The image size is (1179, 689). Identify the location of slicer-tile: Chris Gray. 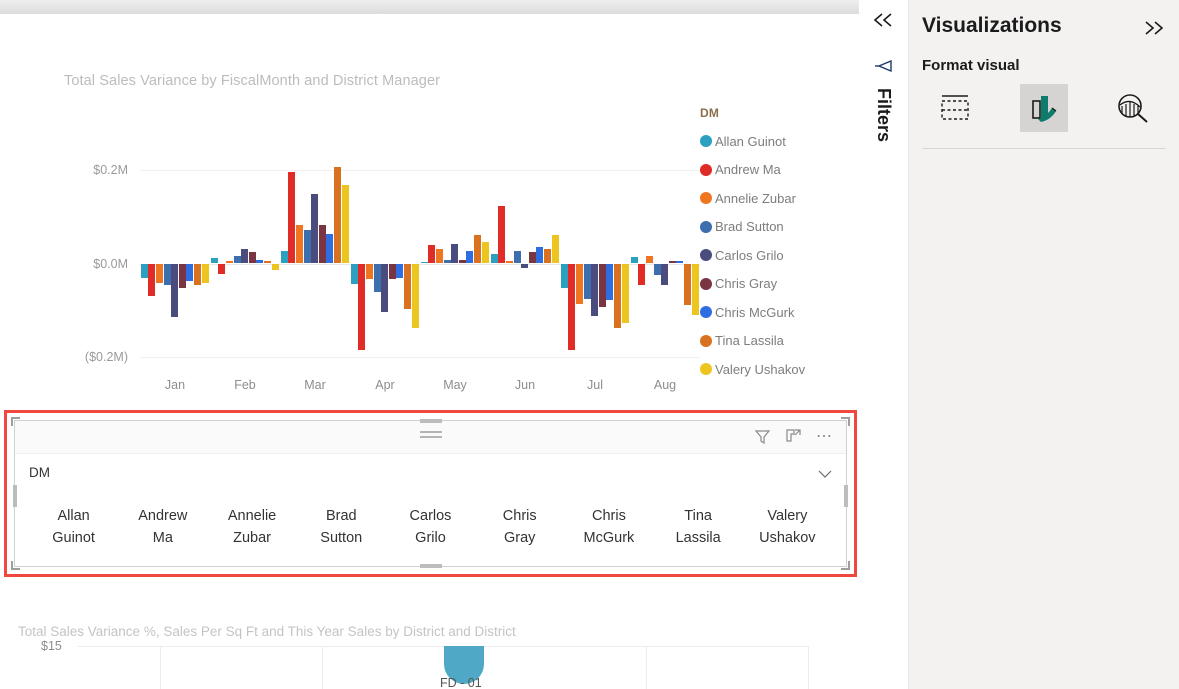
(519, 527).